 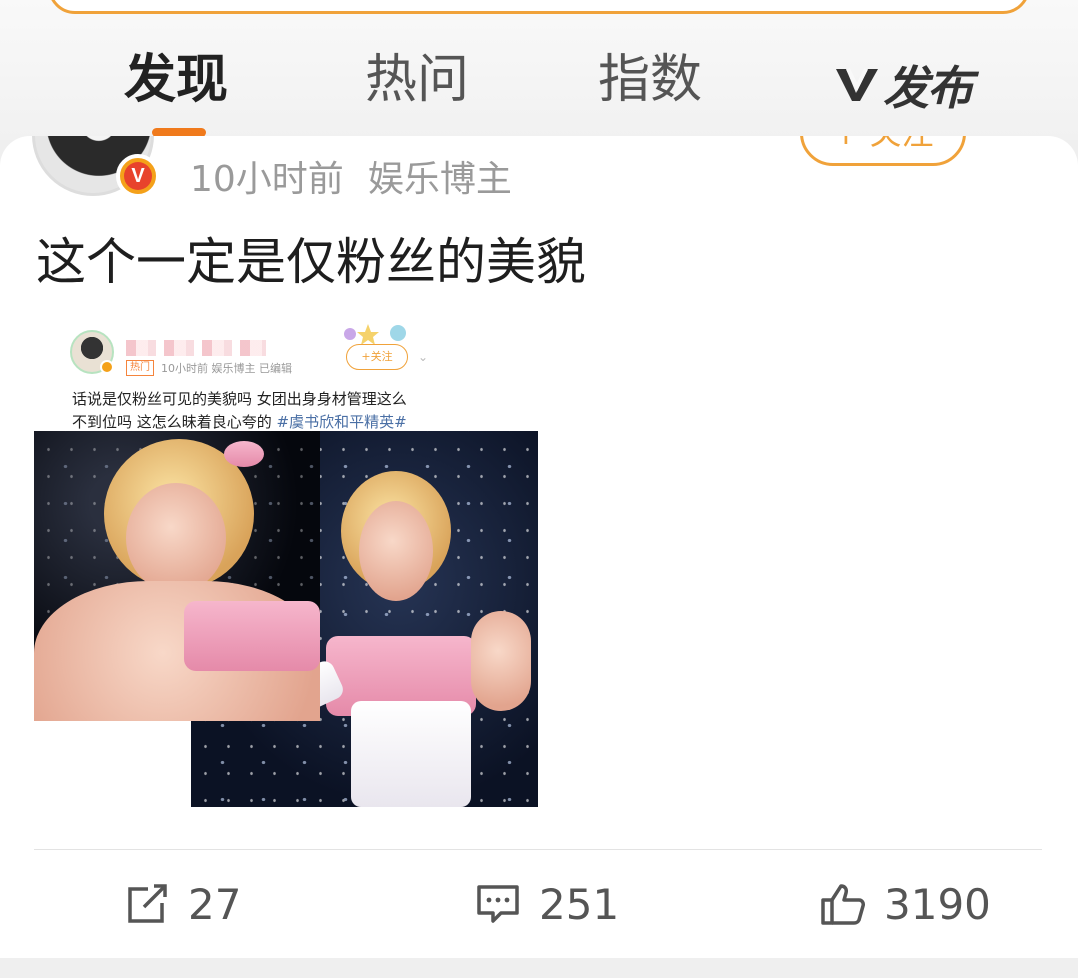 What do you see at coordinates (843, 904) in the screenshot?
I see `thumbs-up-icon` at bounding box center [843, 904].